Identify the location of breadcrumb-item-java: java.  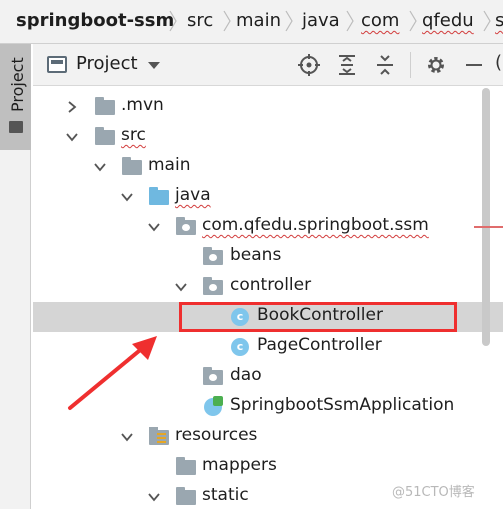
(321, 20).